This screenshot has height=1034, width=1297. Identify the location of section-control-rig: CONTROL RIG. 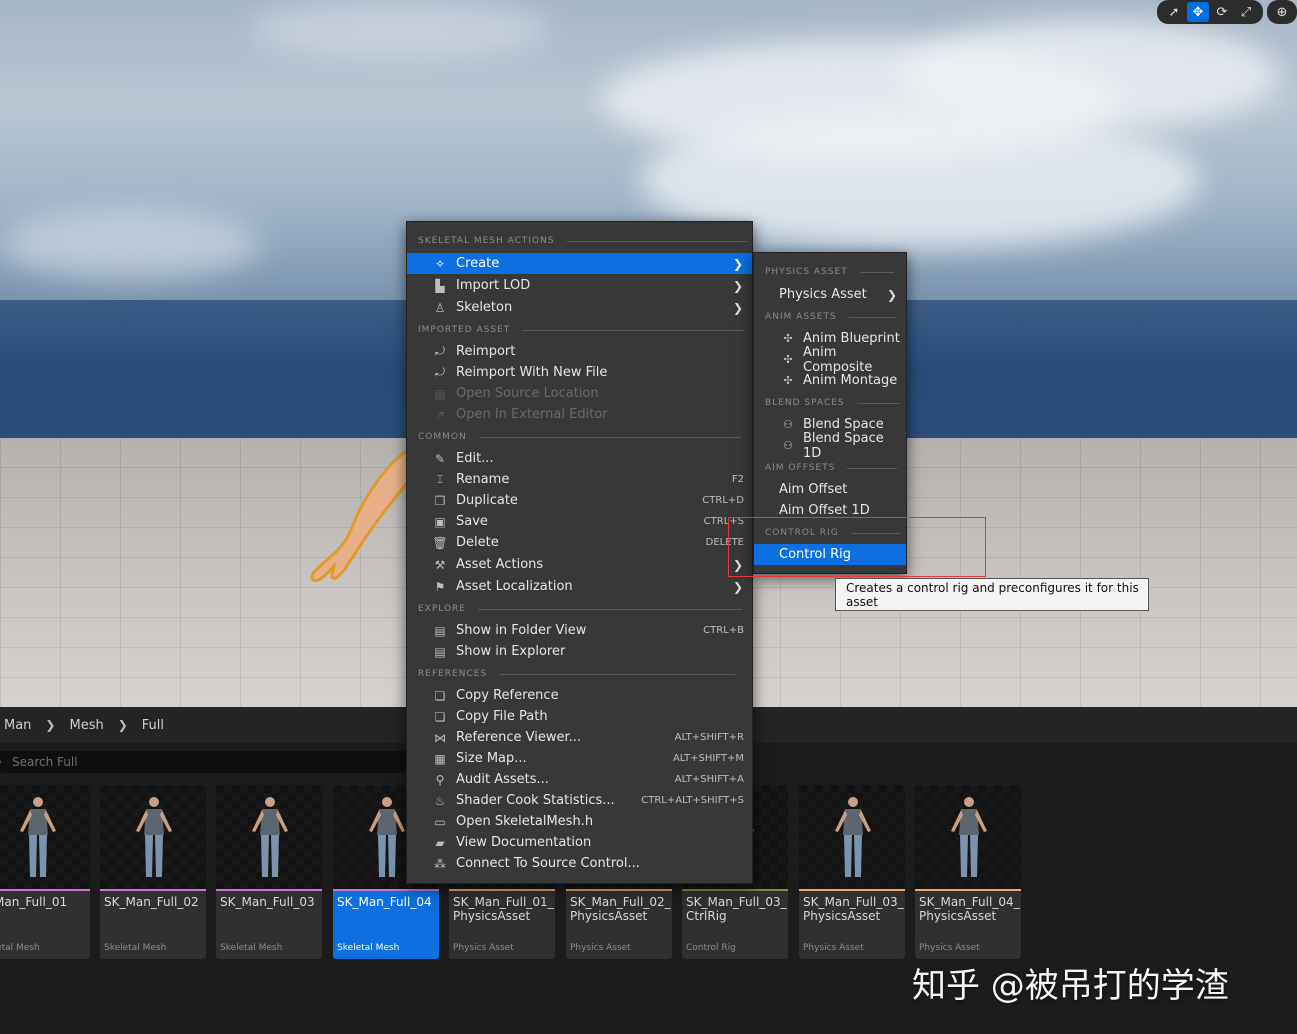
(833, 533).